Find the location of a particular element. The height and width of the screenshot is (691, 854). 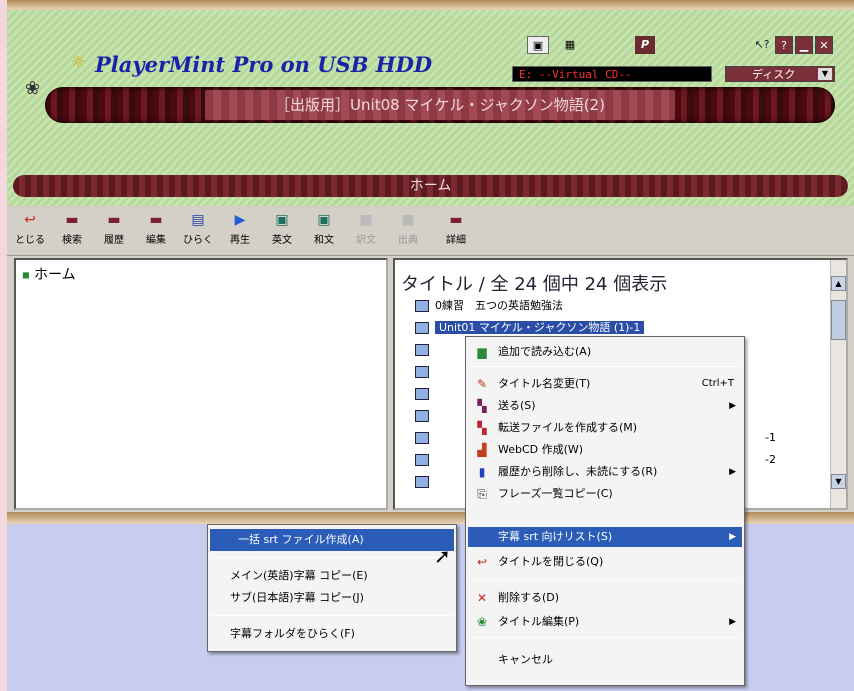

menu-item-label: 字幕 srt 向けリスト(S) is located at coordinates (555, 536).